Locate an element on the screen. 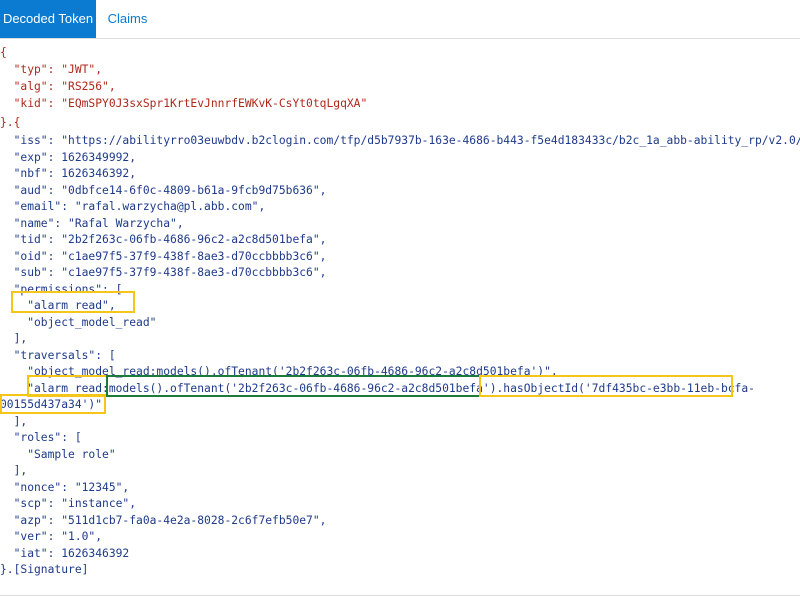  claim-traversals-close: ], is located at coordinates (14, 421).